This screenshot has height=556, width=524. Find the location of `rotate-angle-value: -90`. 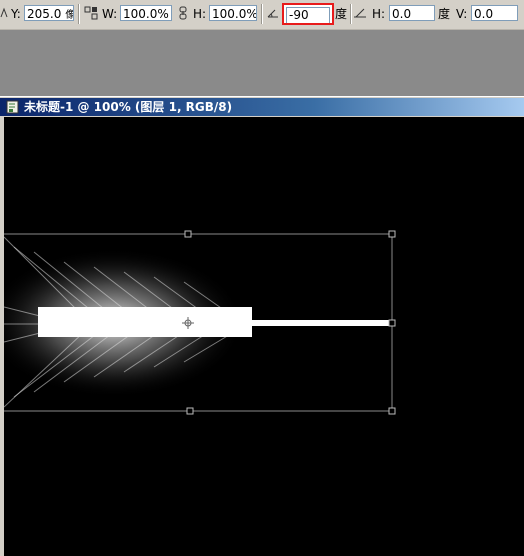

rotate-angle-value: -90 is located at coordinates (308, 15).